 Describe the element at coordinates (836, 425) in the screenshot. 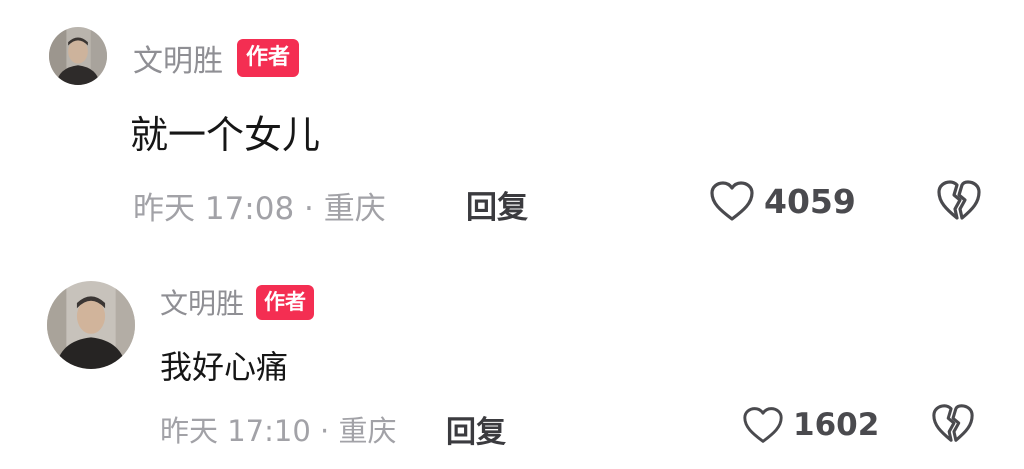

I see `like-count: 1602` at that location.